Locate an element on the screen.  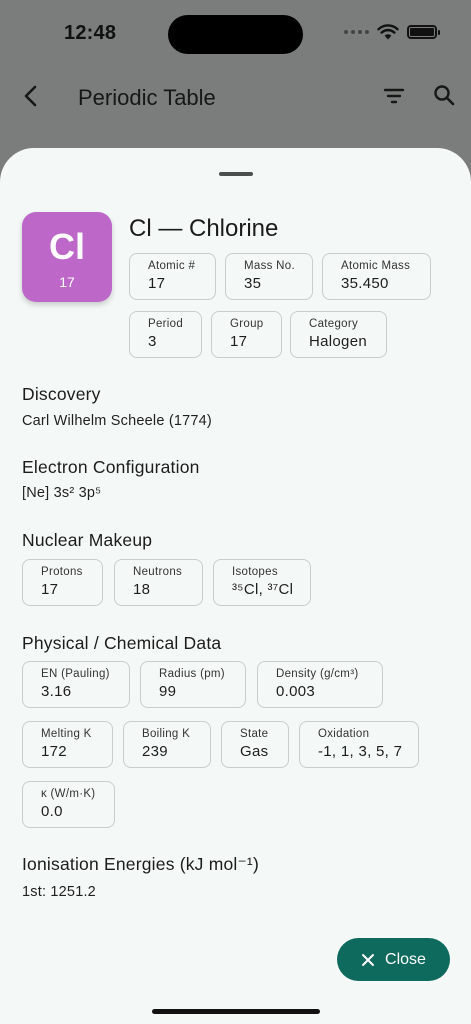
close-button-label: Close is located at coordinates (405, 959).